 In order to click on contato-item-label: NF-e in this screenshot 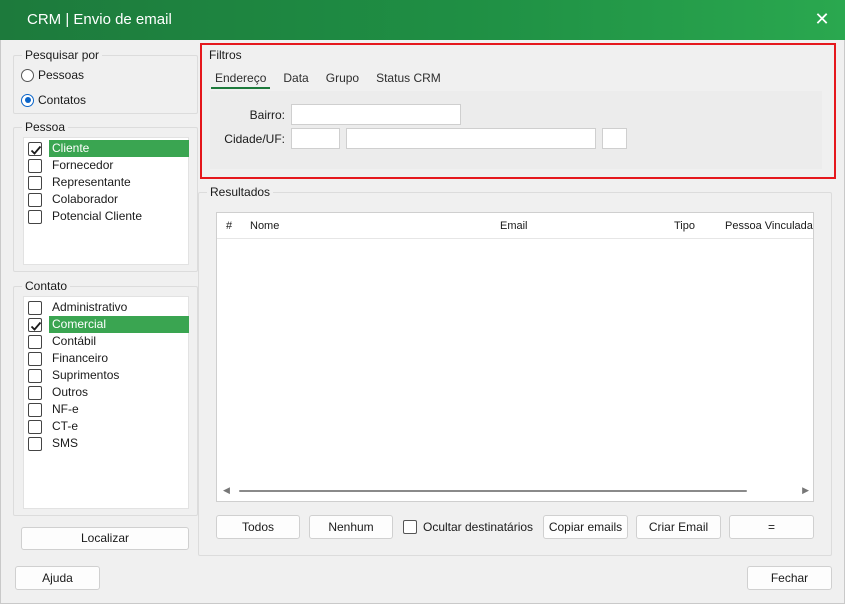, I will do `click(65, 409)`.